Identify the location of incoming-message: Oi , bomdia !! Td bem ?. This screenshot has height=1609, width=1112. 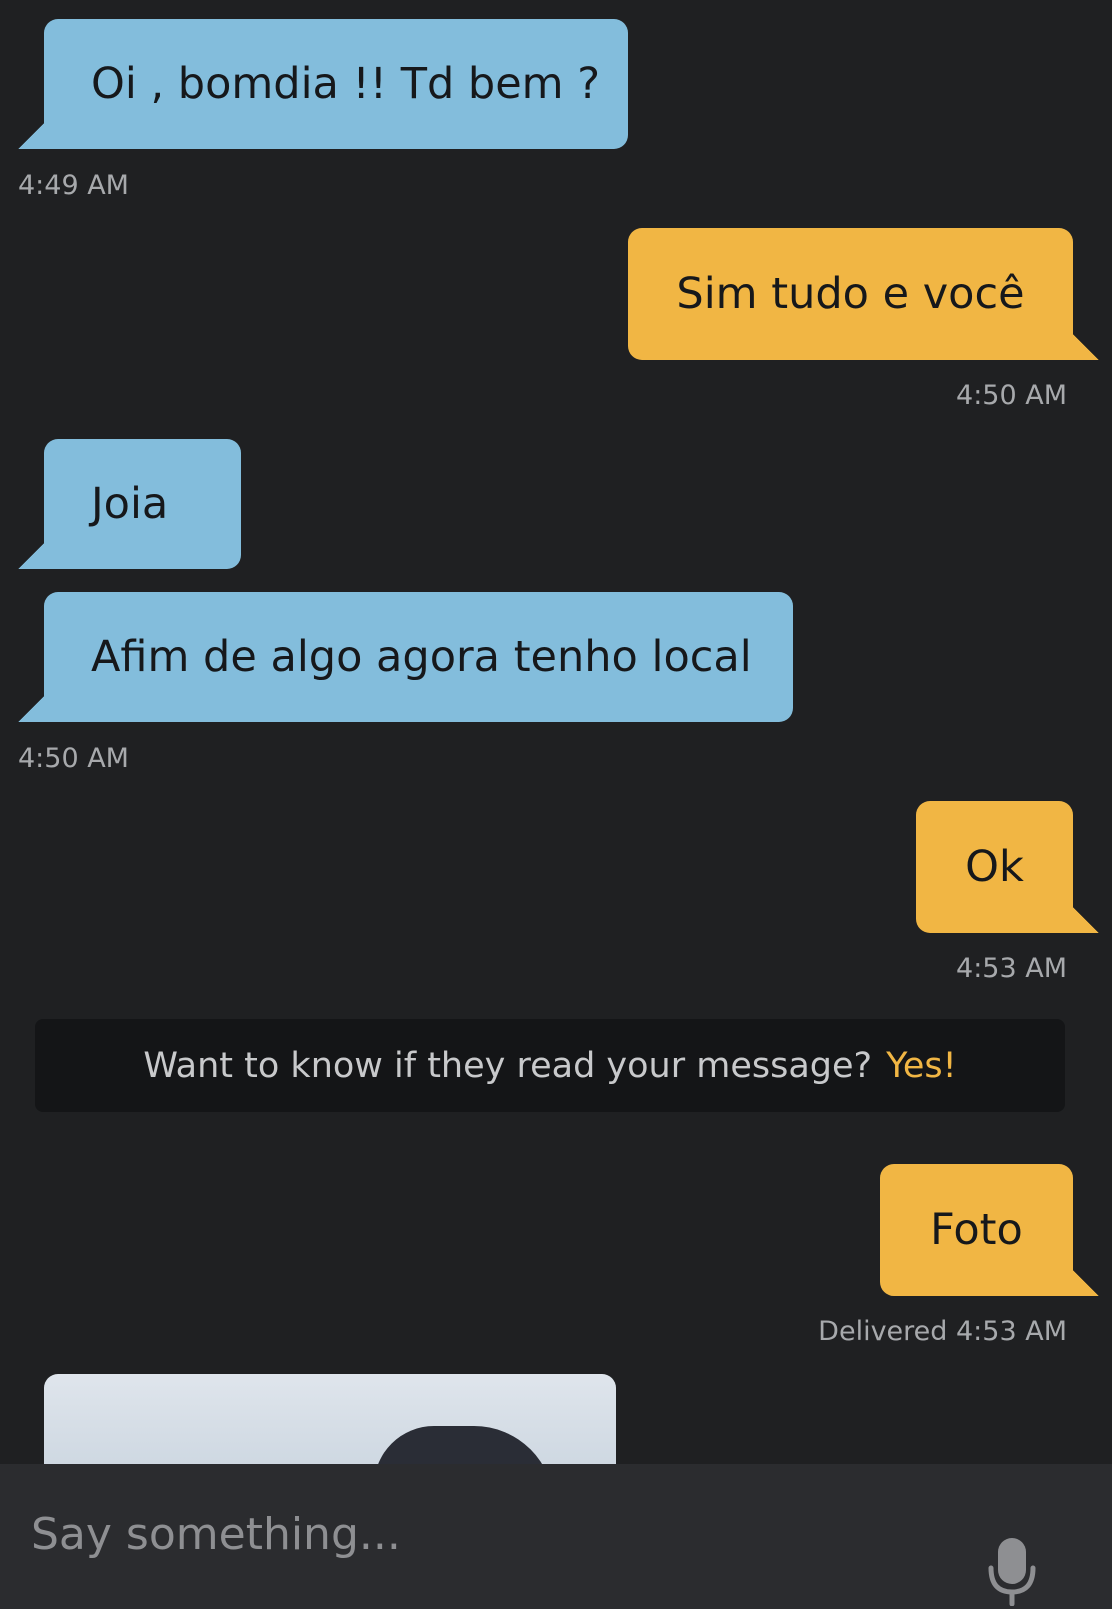
(323, 84).